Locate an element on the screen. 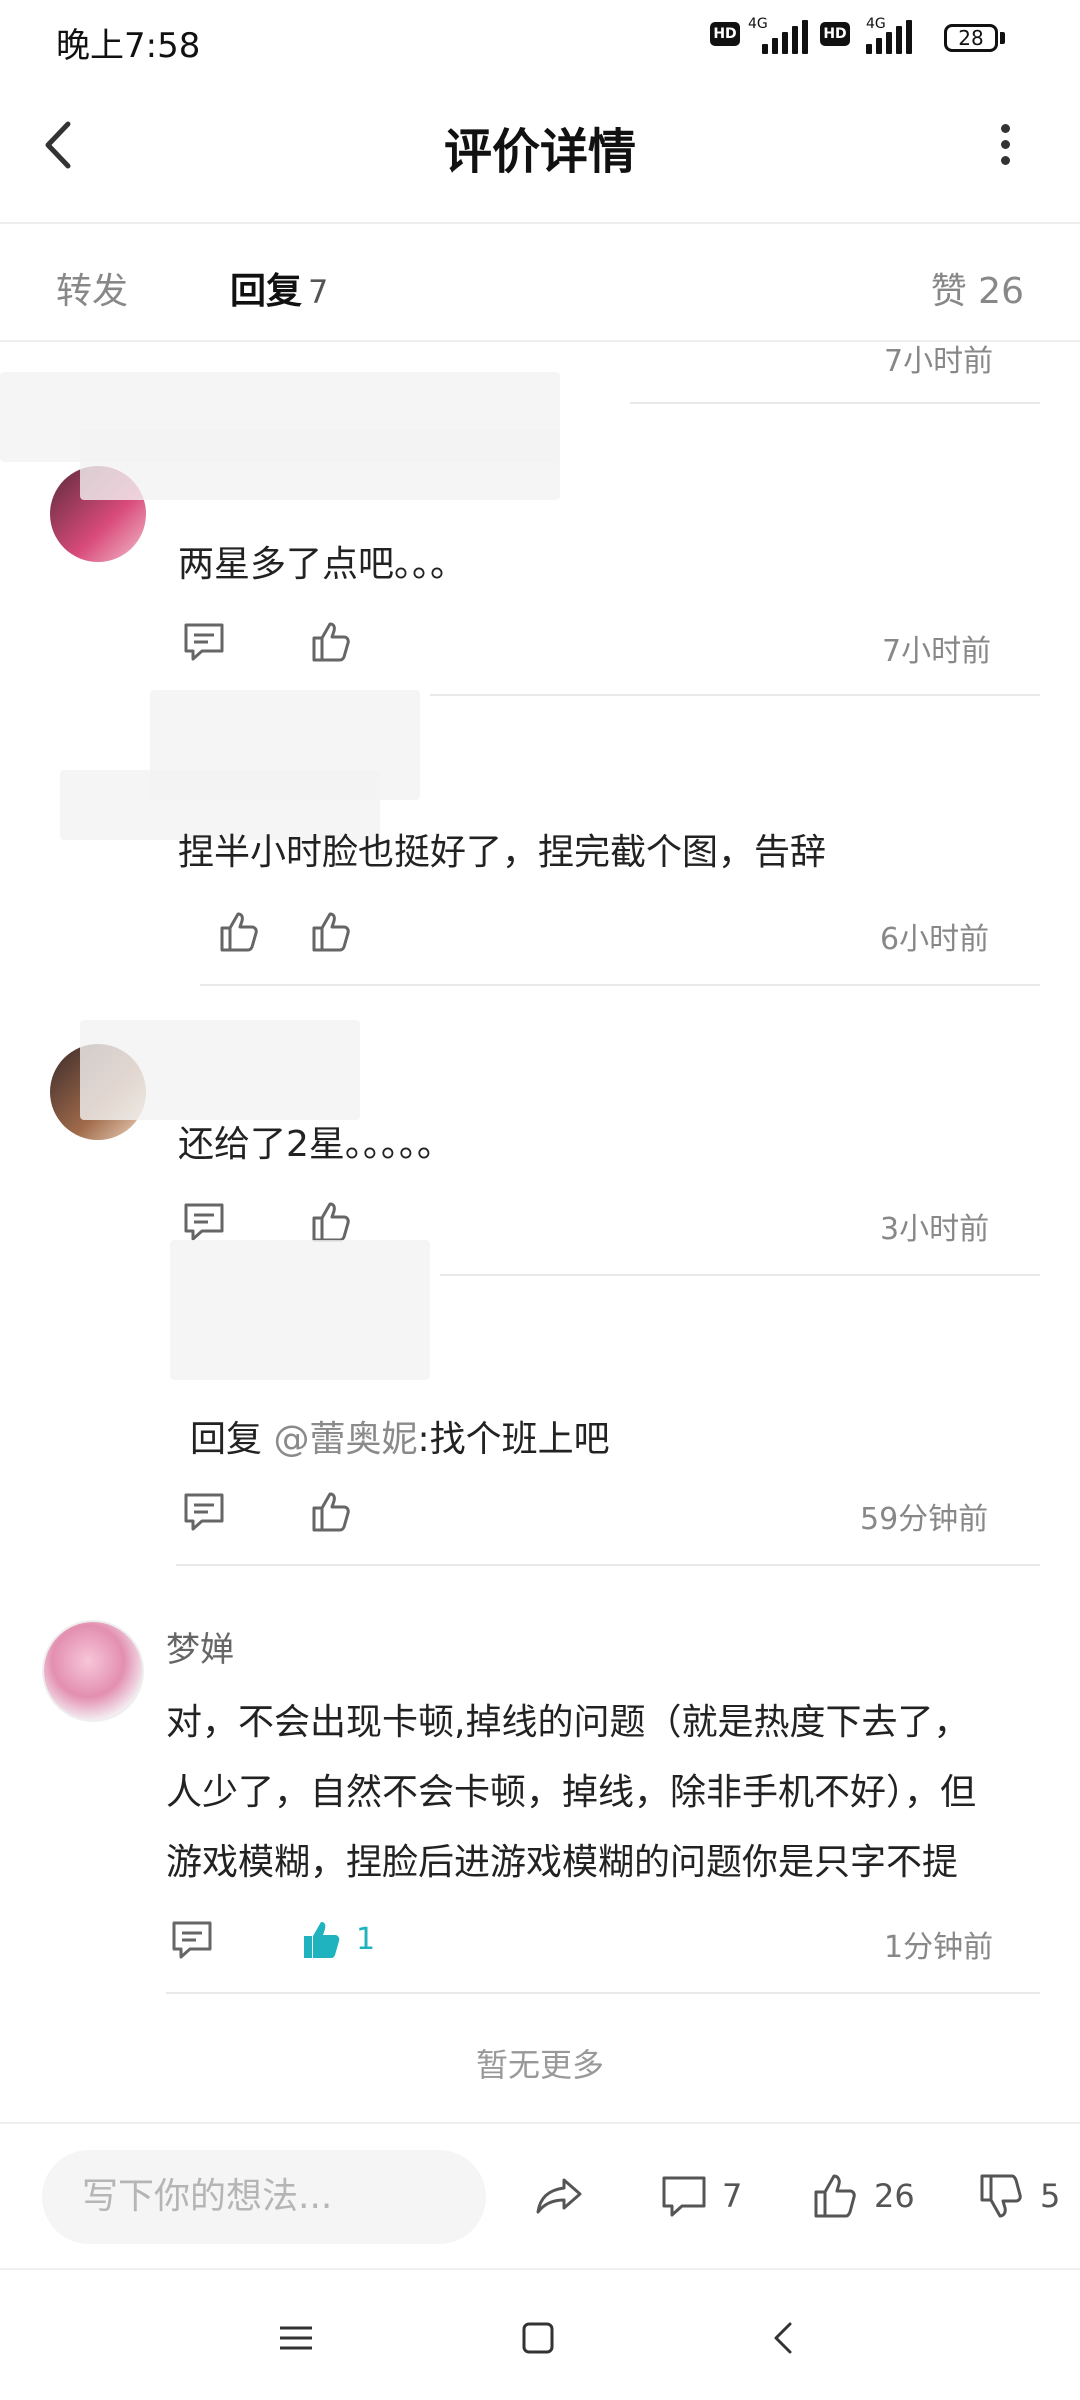  more-button is located at coordinates (1005, 145).